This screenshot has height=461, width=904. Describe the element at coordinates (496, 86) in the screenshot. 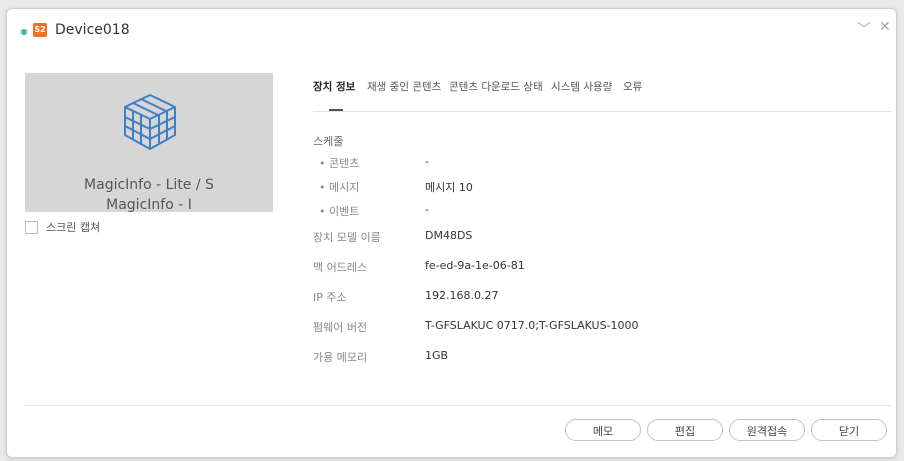

I see `tab-download-status: 콘텐츠 다운로드 상태` at that location.